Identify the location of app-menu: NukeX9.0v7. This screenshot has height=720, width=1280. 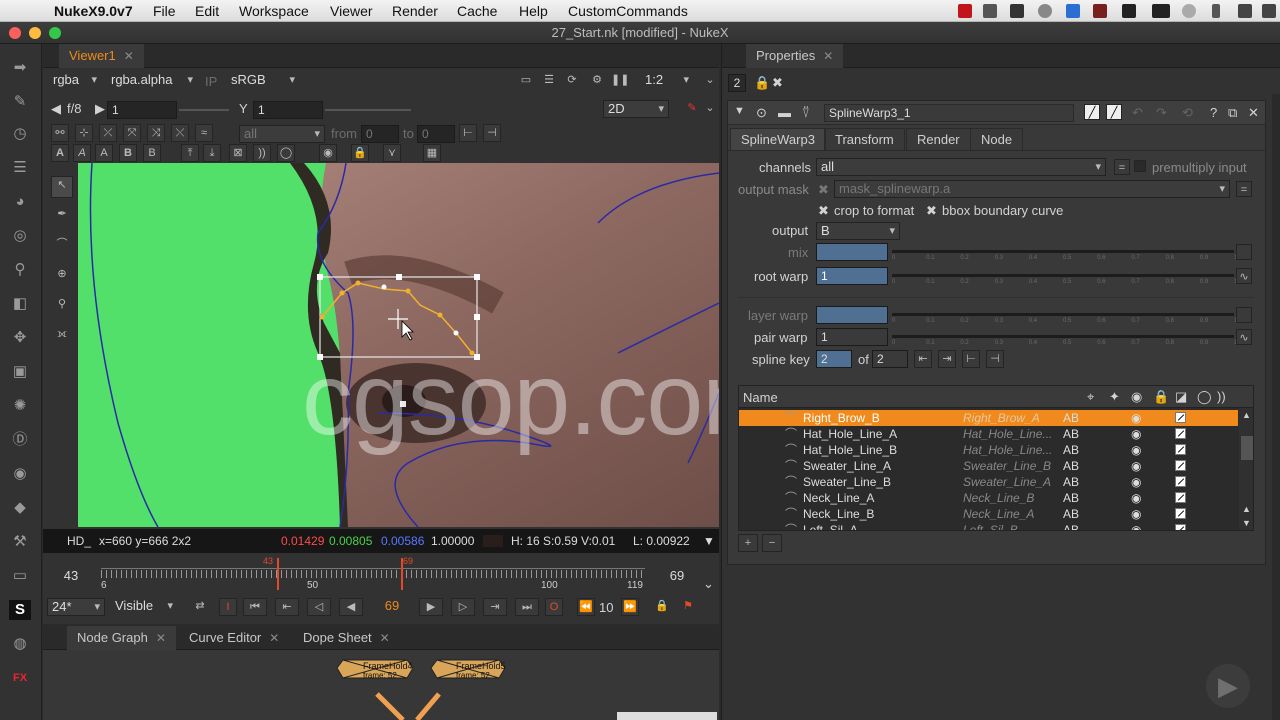
(93, 11).